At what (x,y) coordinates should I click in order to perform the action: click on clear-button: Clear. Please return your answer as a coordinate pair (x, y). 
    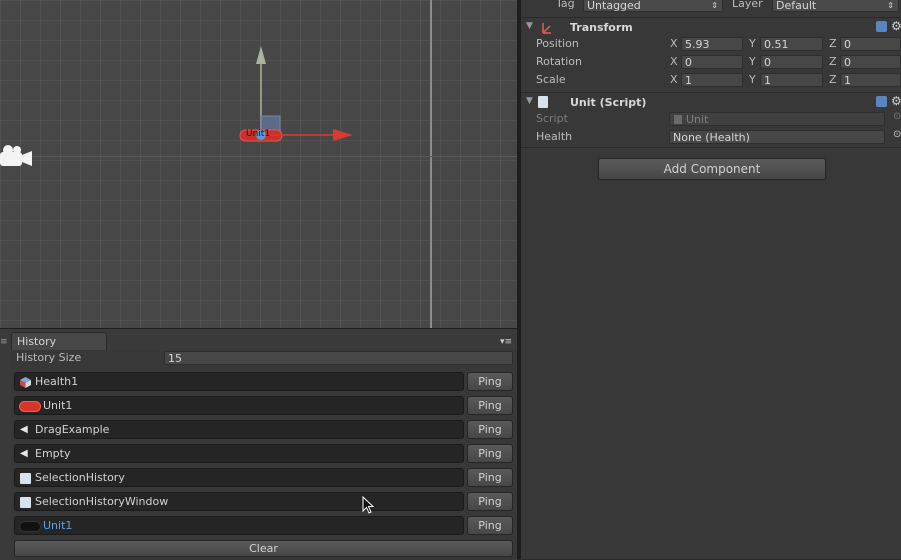
    Looking at the image, I should click on (263, 548).